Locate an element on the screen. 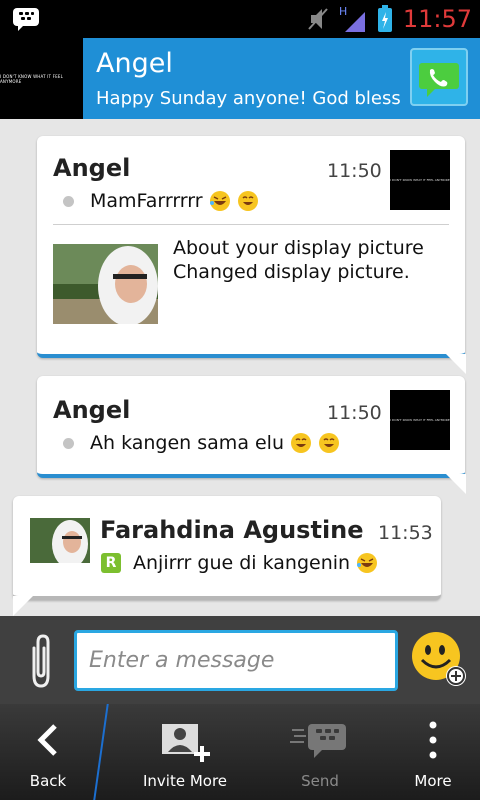 The height and width of the screenshot is (800, 480). update-text: Changed display picture. is located at coordinates (291, 272).